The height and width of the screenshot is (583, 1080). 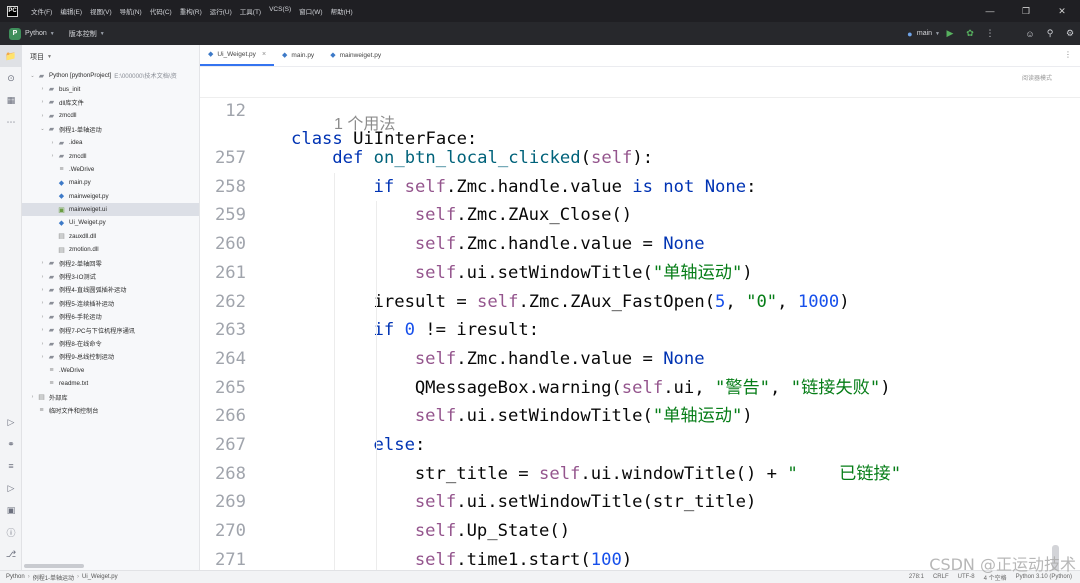 What do you see at coordinates (298, 55) in the screenshot?
I see `editor-tab: ◆ main.py` at bounding box center [298, 55].